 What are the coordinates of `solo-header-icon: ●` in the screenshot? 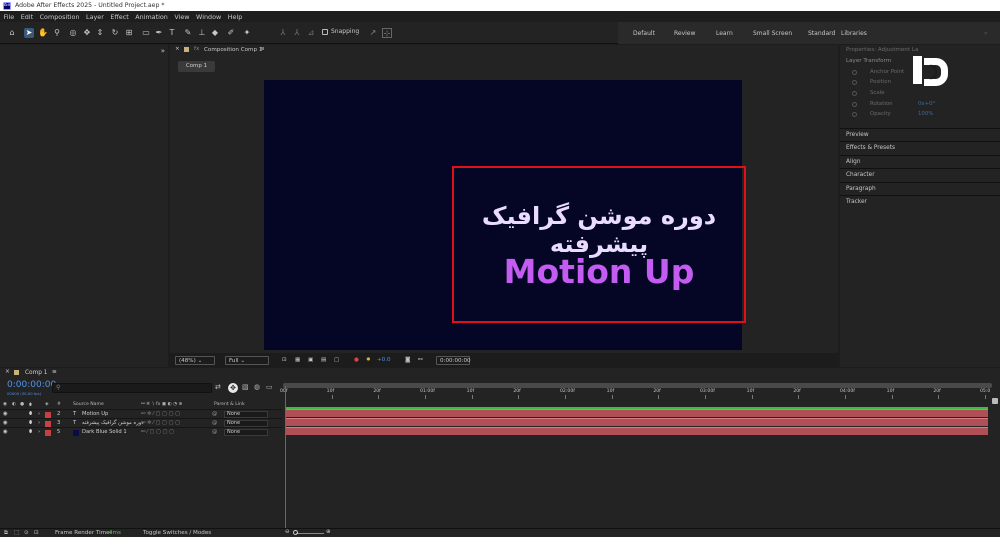 It's located at (22, 404).